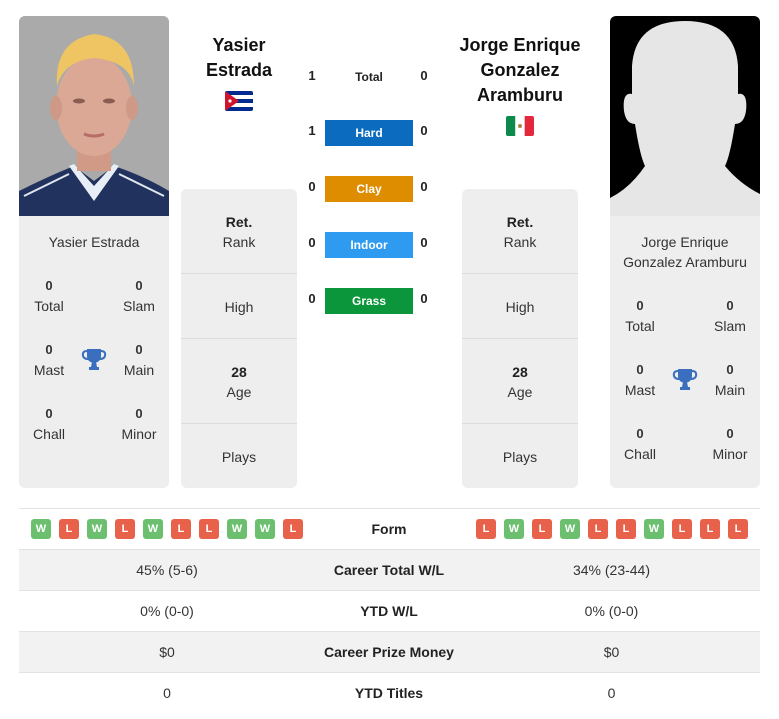 This screenshot has width=779, height=719. What do you see at coordinates (312, 130) in the screenshot?
I see `h2h-hard-p1: 1` at bounding box center [312, 130].